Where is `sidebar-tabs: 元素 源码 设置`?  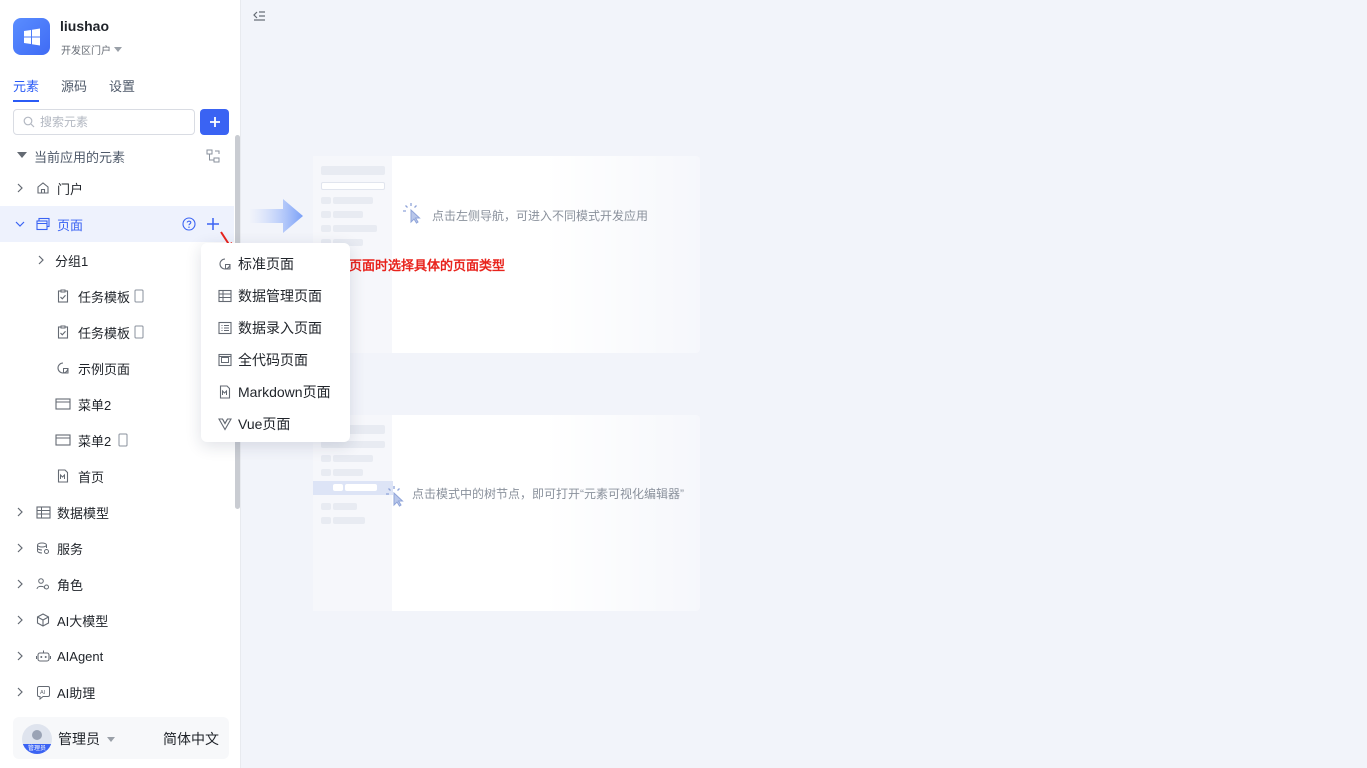
sidebar-tabs: 元素 源码 设置 is located at coordinates (74, 89).